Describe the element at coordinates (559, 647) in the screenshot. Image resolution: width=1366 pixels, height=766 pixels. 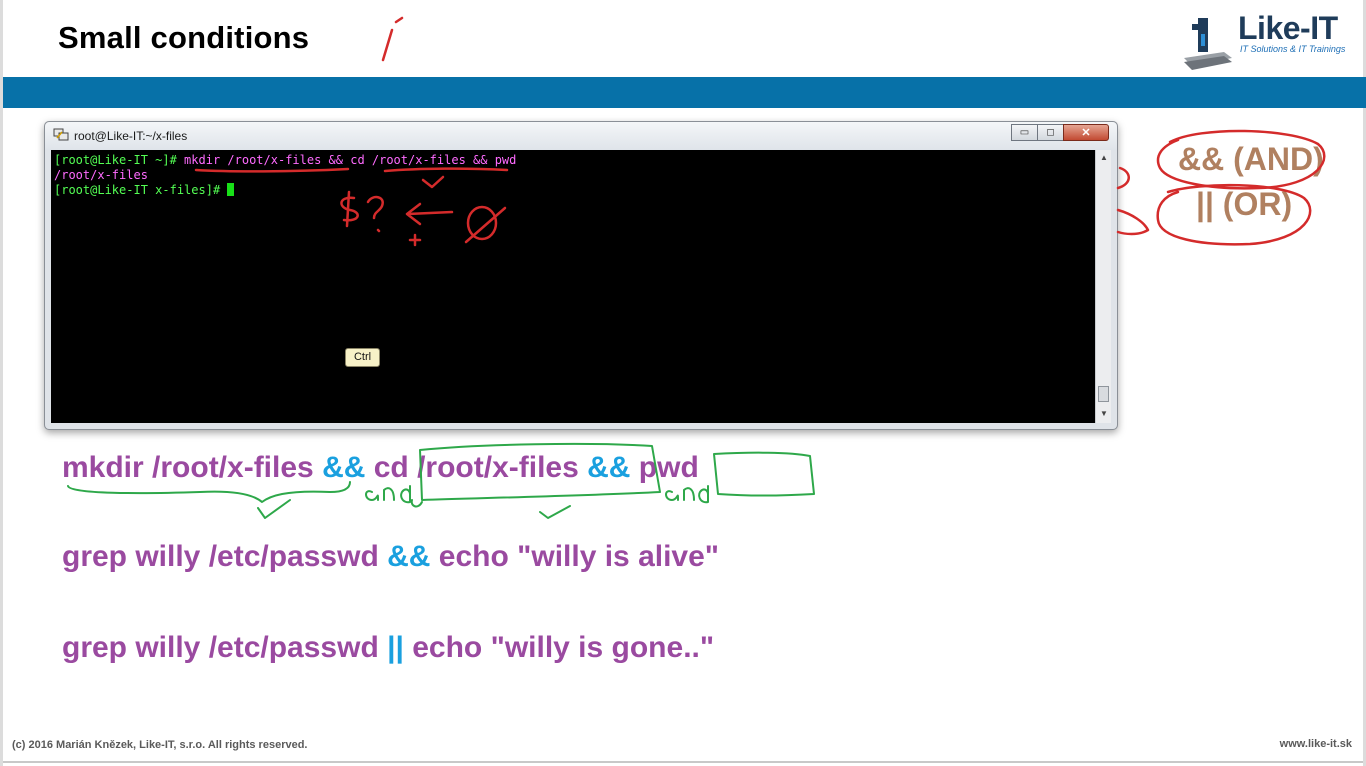
I see `example-text: echo "willy is gone.."` at that location.